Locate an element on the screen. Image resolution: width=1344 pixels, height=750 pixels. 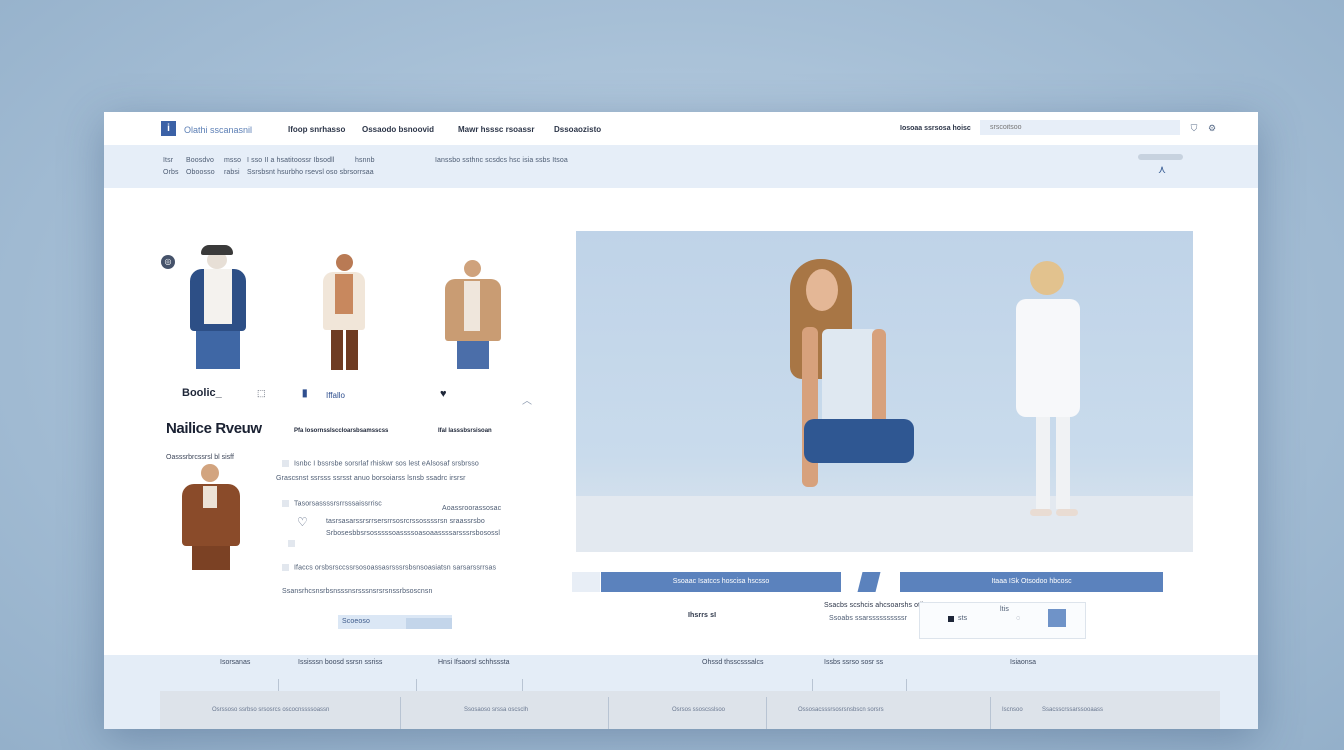
sub-scroll-indicator is located at coordinates (1160, 157).